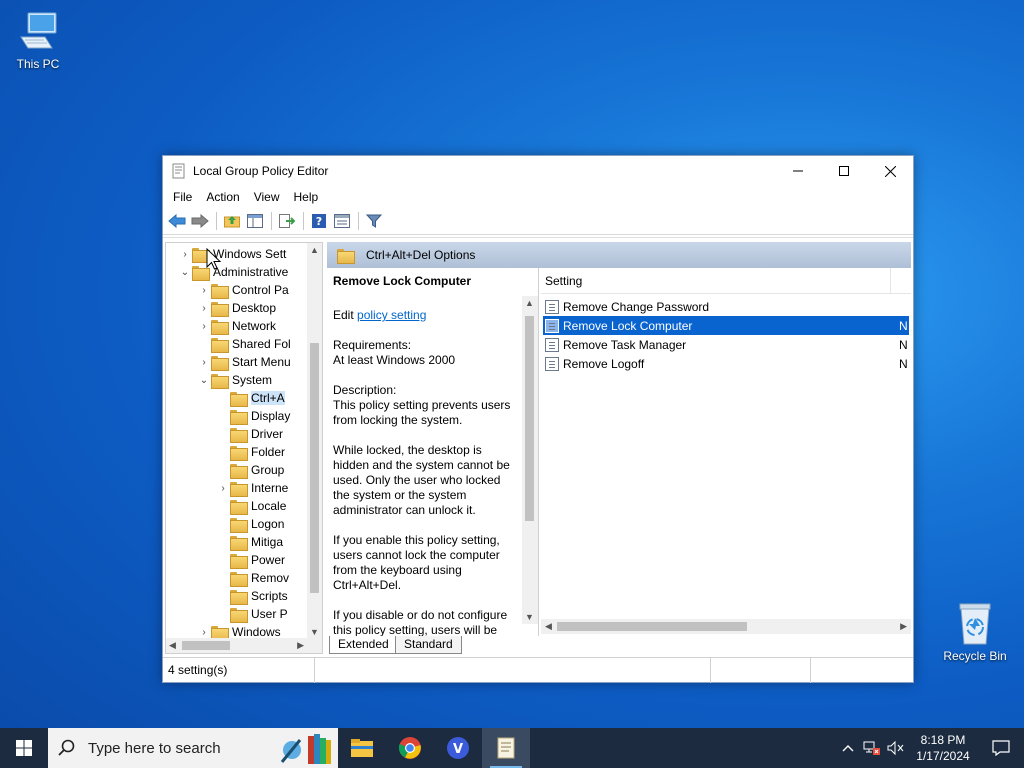 The height and width of the screenshot is (768, 1024). I want to click on tree-item: ⌄ Administrative, so click(233, 272).